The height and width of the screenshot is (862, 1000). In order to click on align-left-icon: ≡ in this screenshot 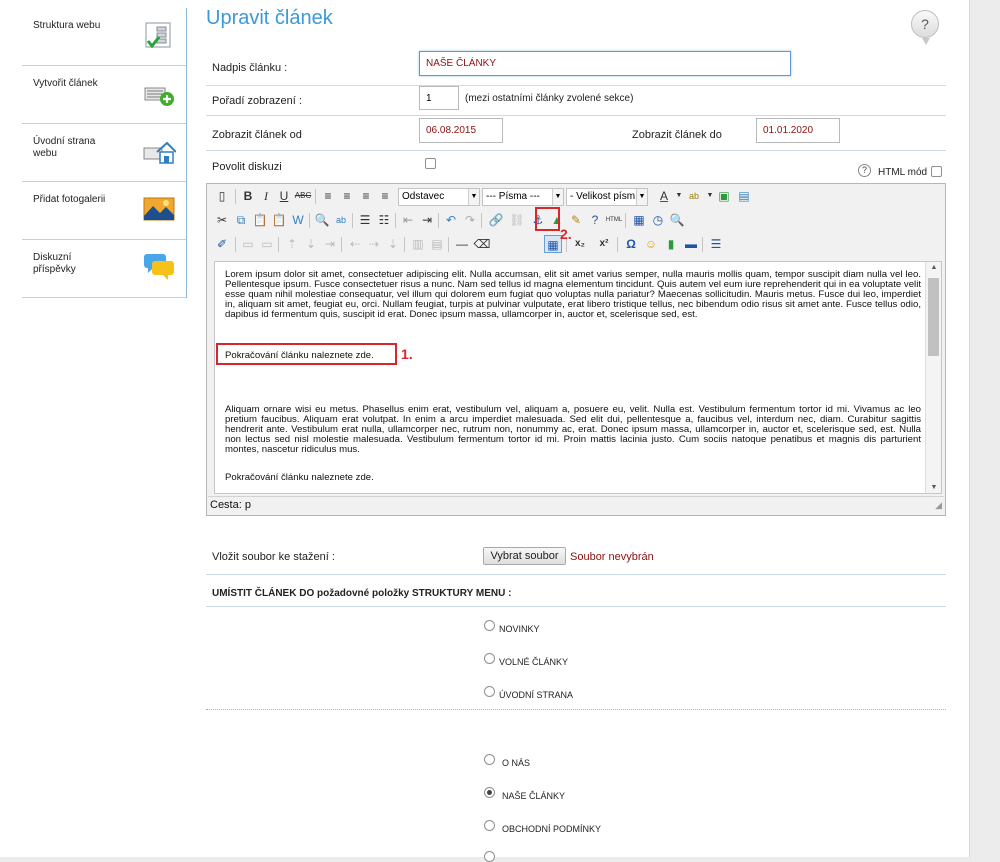, I will do `click(328, 196)`.